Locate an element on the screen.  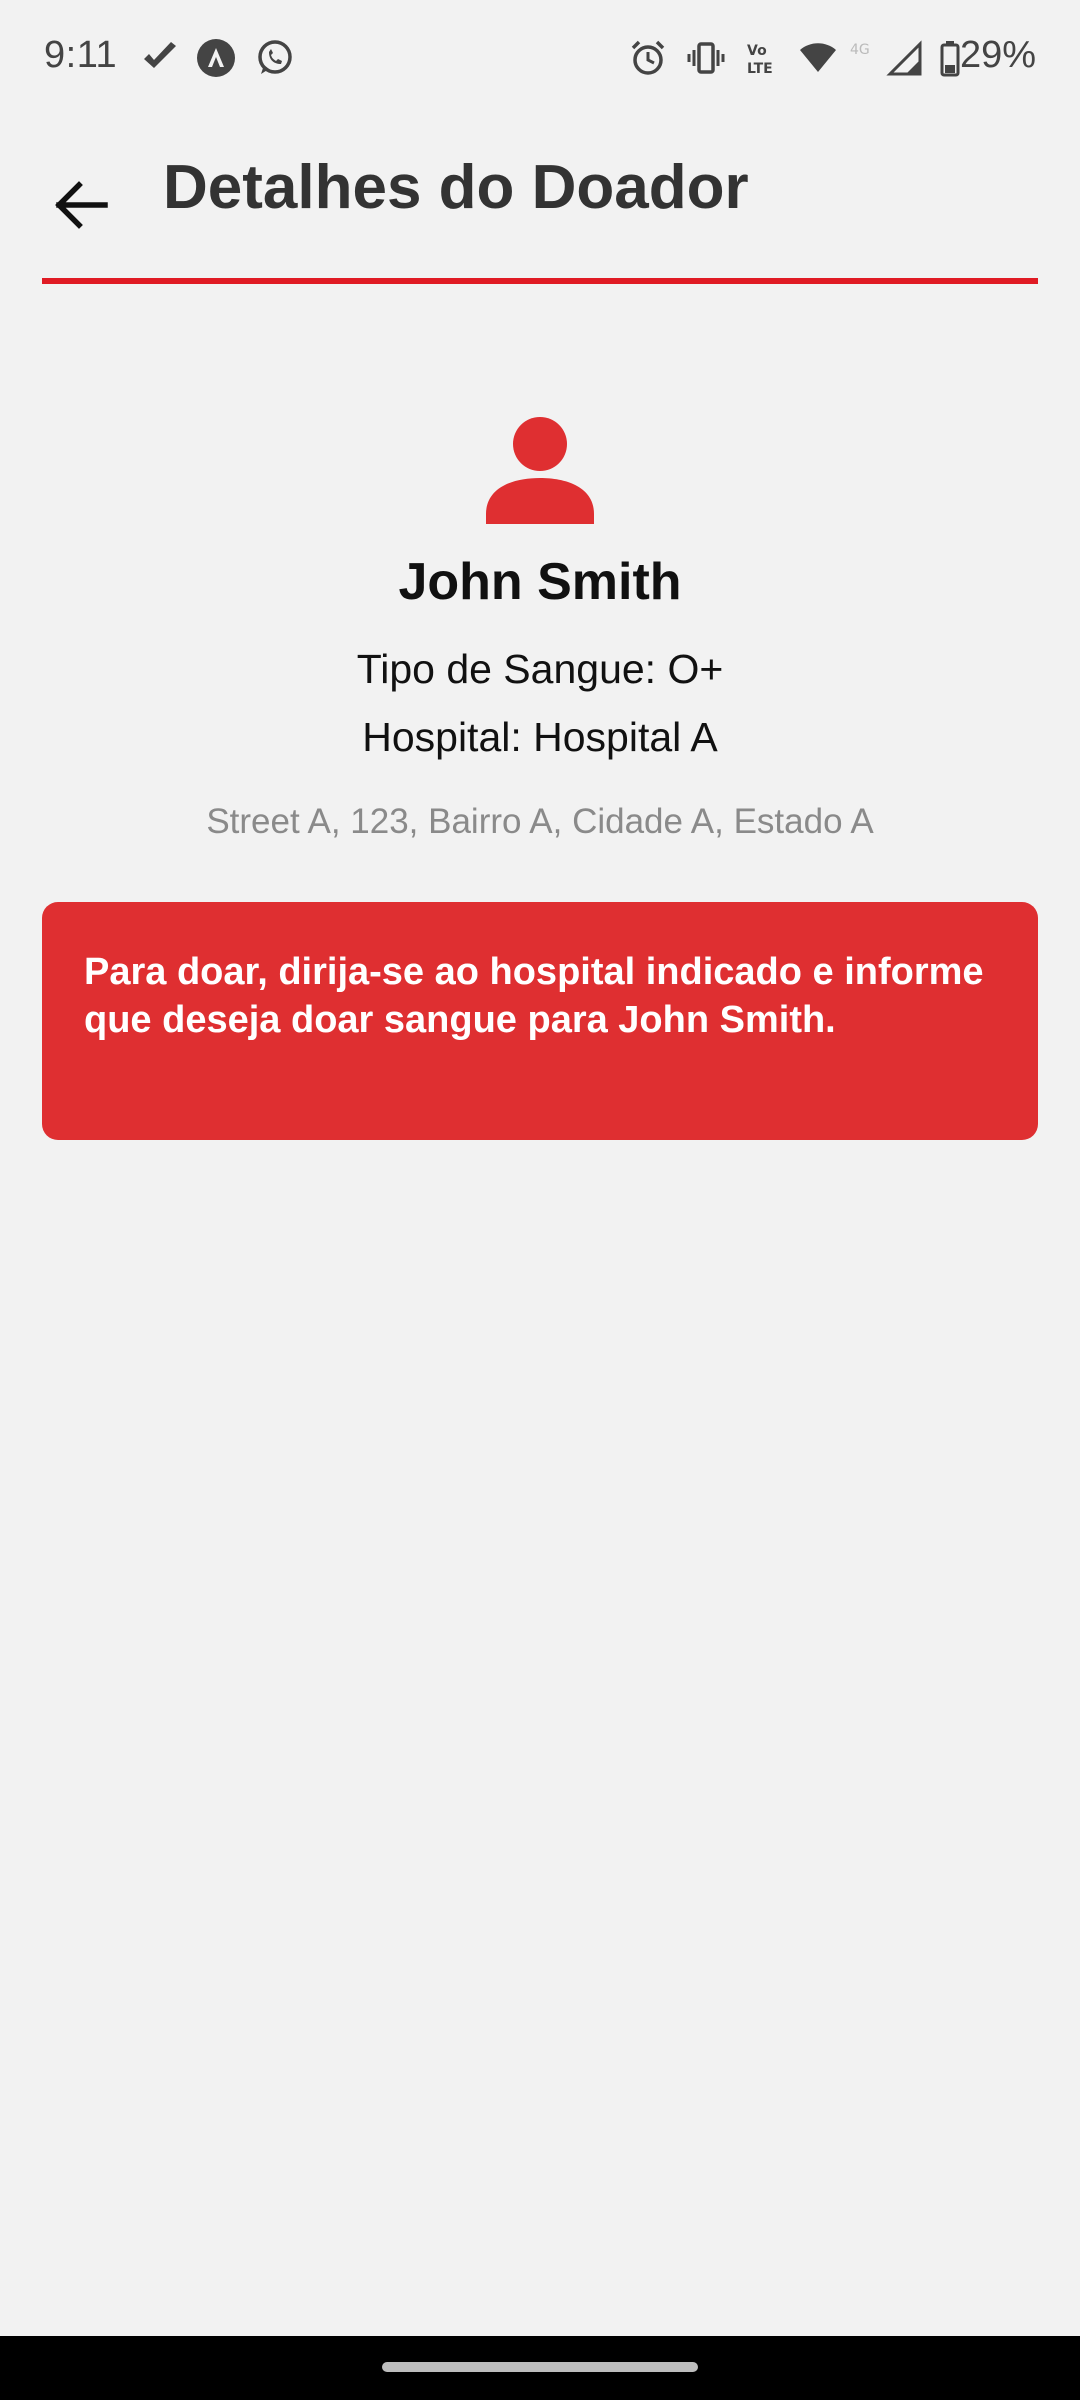
app-icon is located at coordinates (216, 58).